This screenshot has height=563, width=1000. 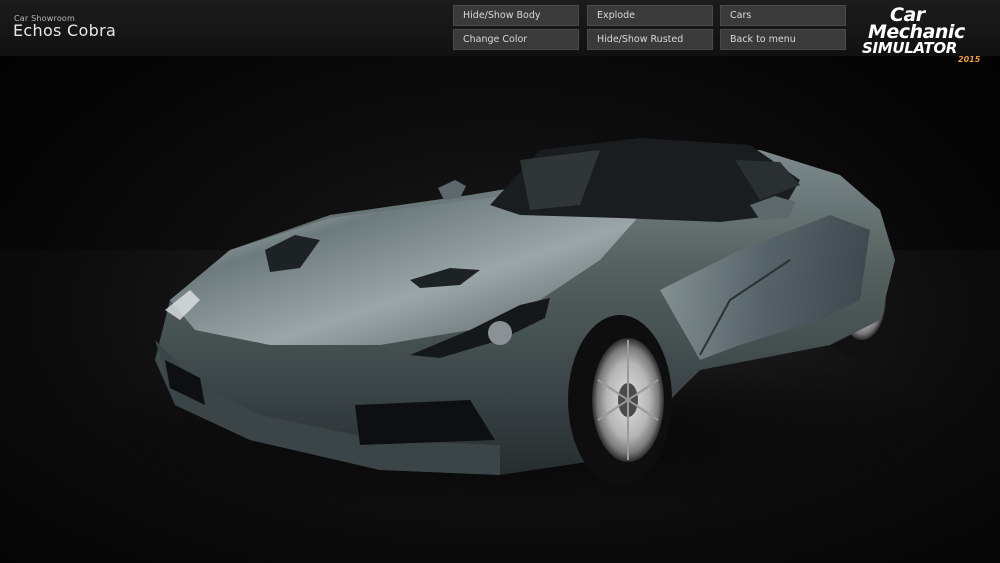 What do you see at coordinates (783, 39) in the screenshot?
I see `back-to-menu-button: Back to menu` at bounding box center [783, 39].